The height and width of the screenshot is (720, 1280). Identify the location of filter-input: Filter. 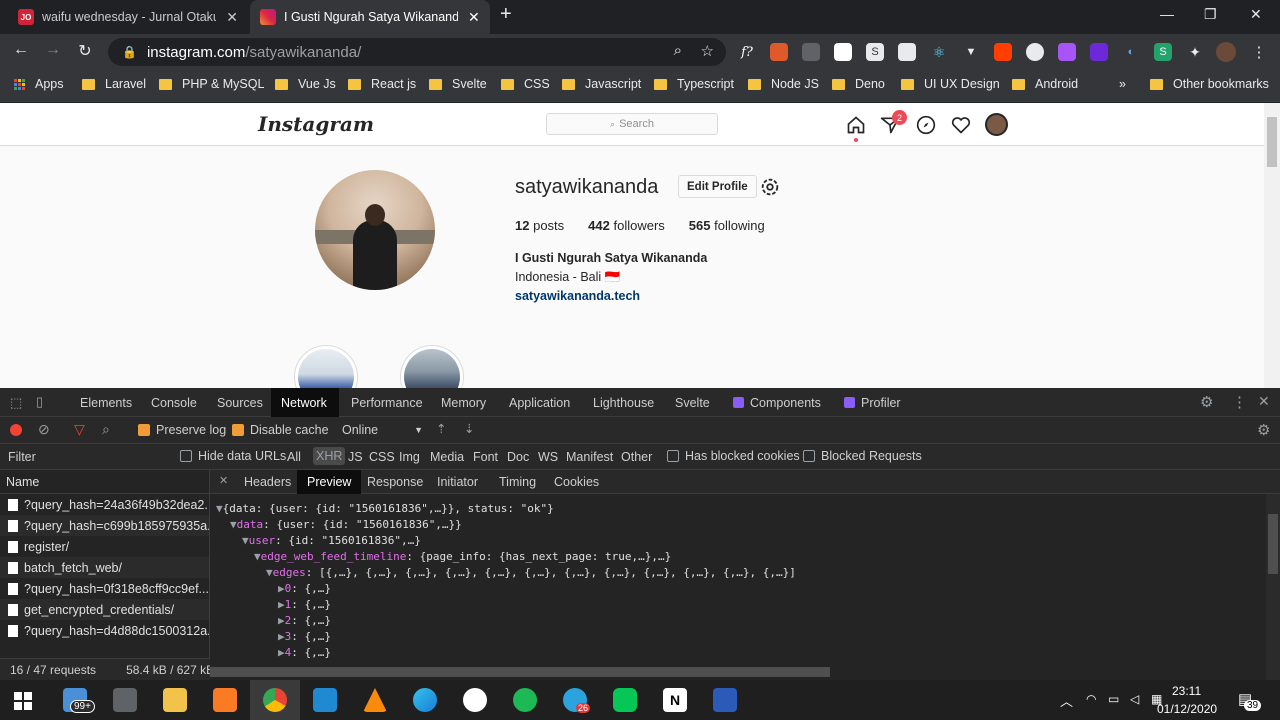
(22, 457).